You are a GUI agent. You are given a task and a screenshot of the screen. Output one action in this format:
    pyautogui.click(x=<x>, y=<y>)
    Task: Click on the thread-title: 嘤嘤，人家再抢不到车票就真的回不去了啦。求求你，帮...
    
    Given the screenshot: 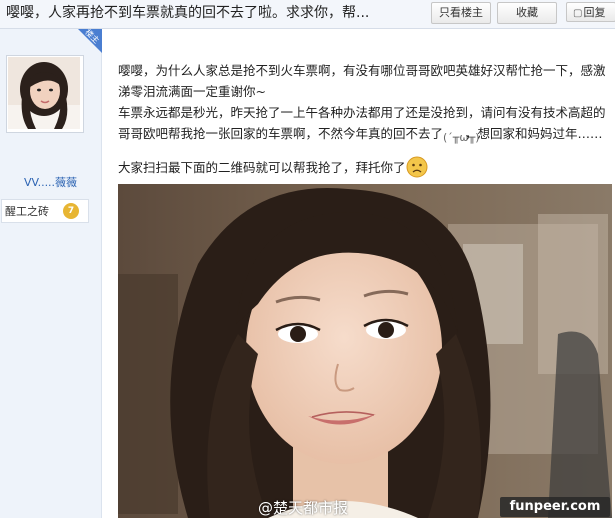 What is the action you would take?
    pyautogui.click(x=188, y=13)
    